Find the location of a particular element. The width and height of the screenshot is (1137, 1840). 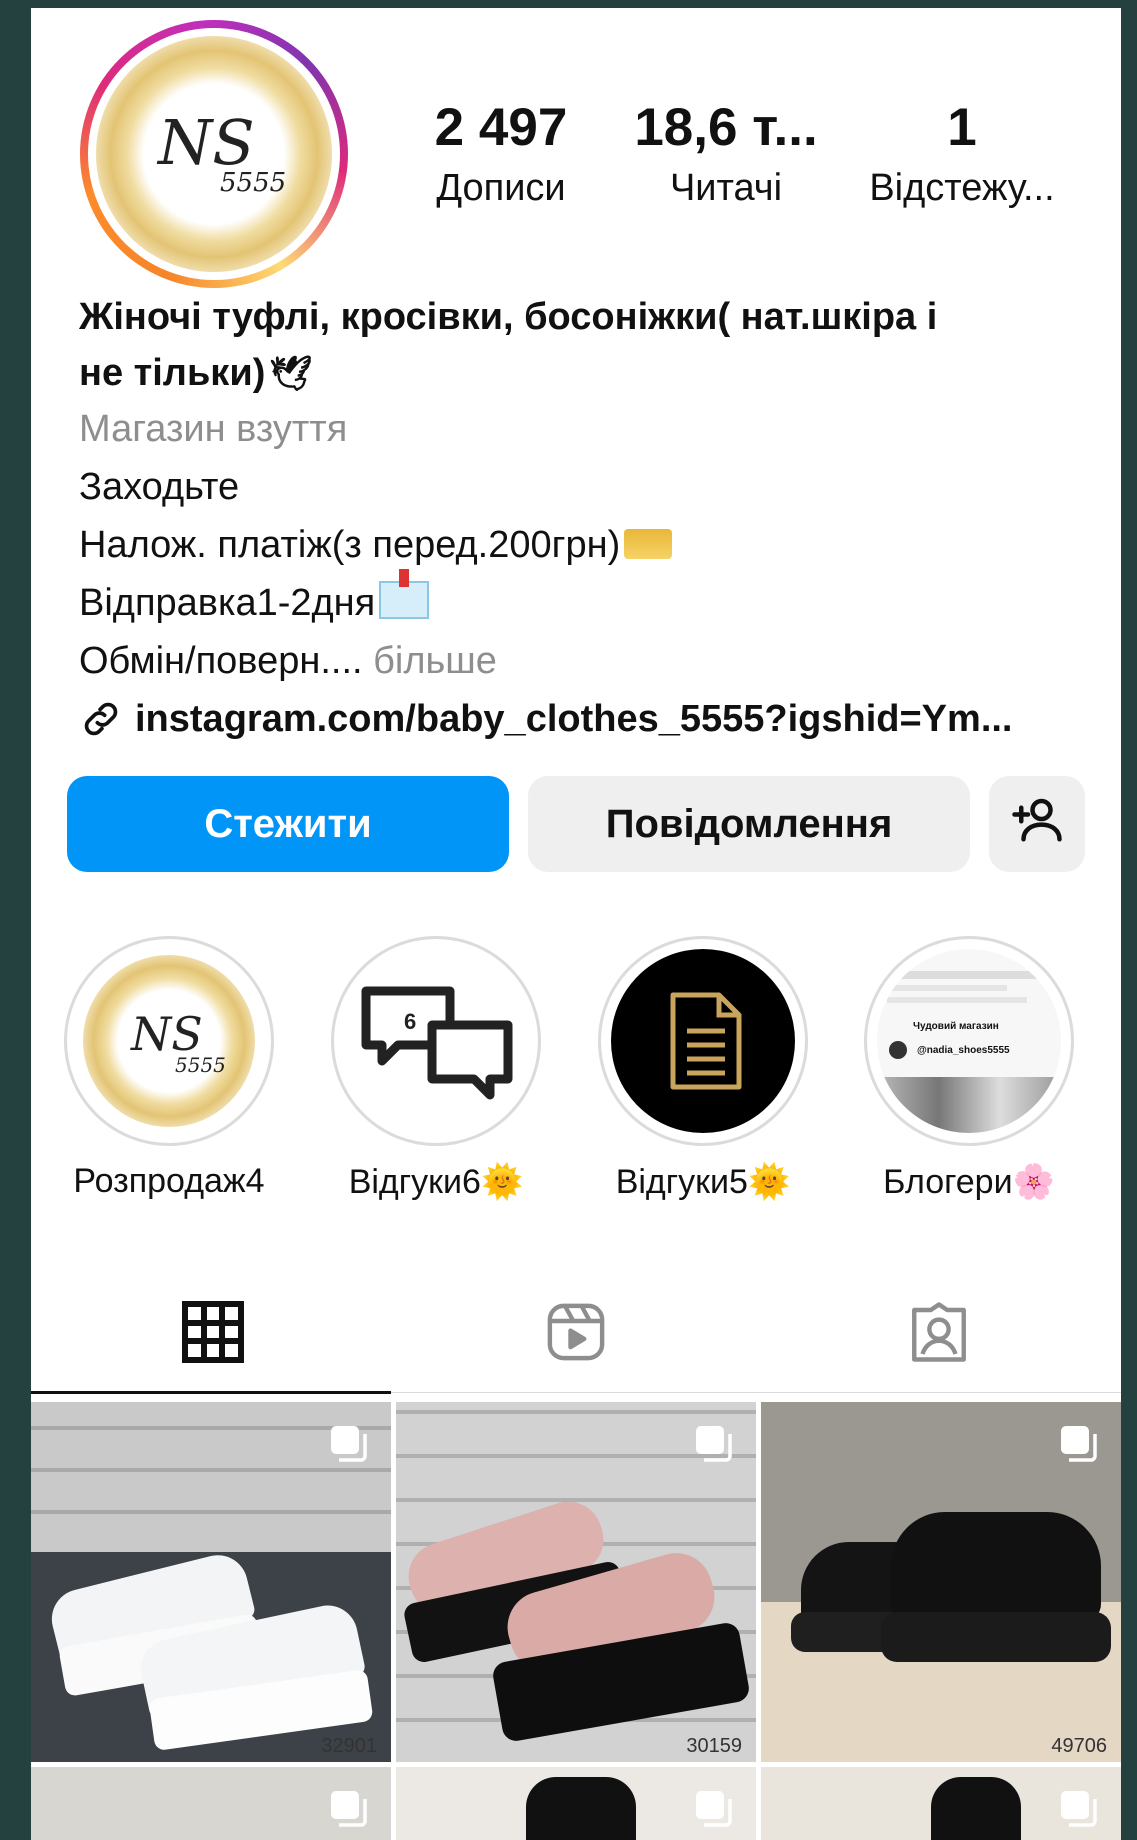

active-tab-indicator is located at coordinates (211, 1392).